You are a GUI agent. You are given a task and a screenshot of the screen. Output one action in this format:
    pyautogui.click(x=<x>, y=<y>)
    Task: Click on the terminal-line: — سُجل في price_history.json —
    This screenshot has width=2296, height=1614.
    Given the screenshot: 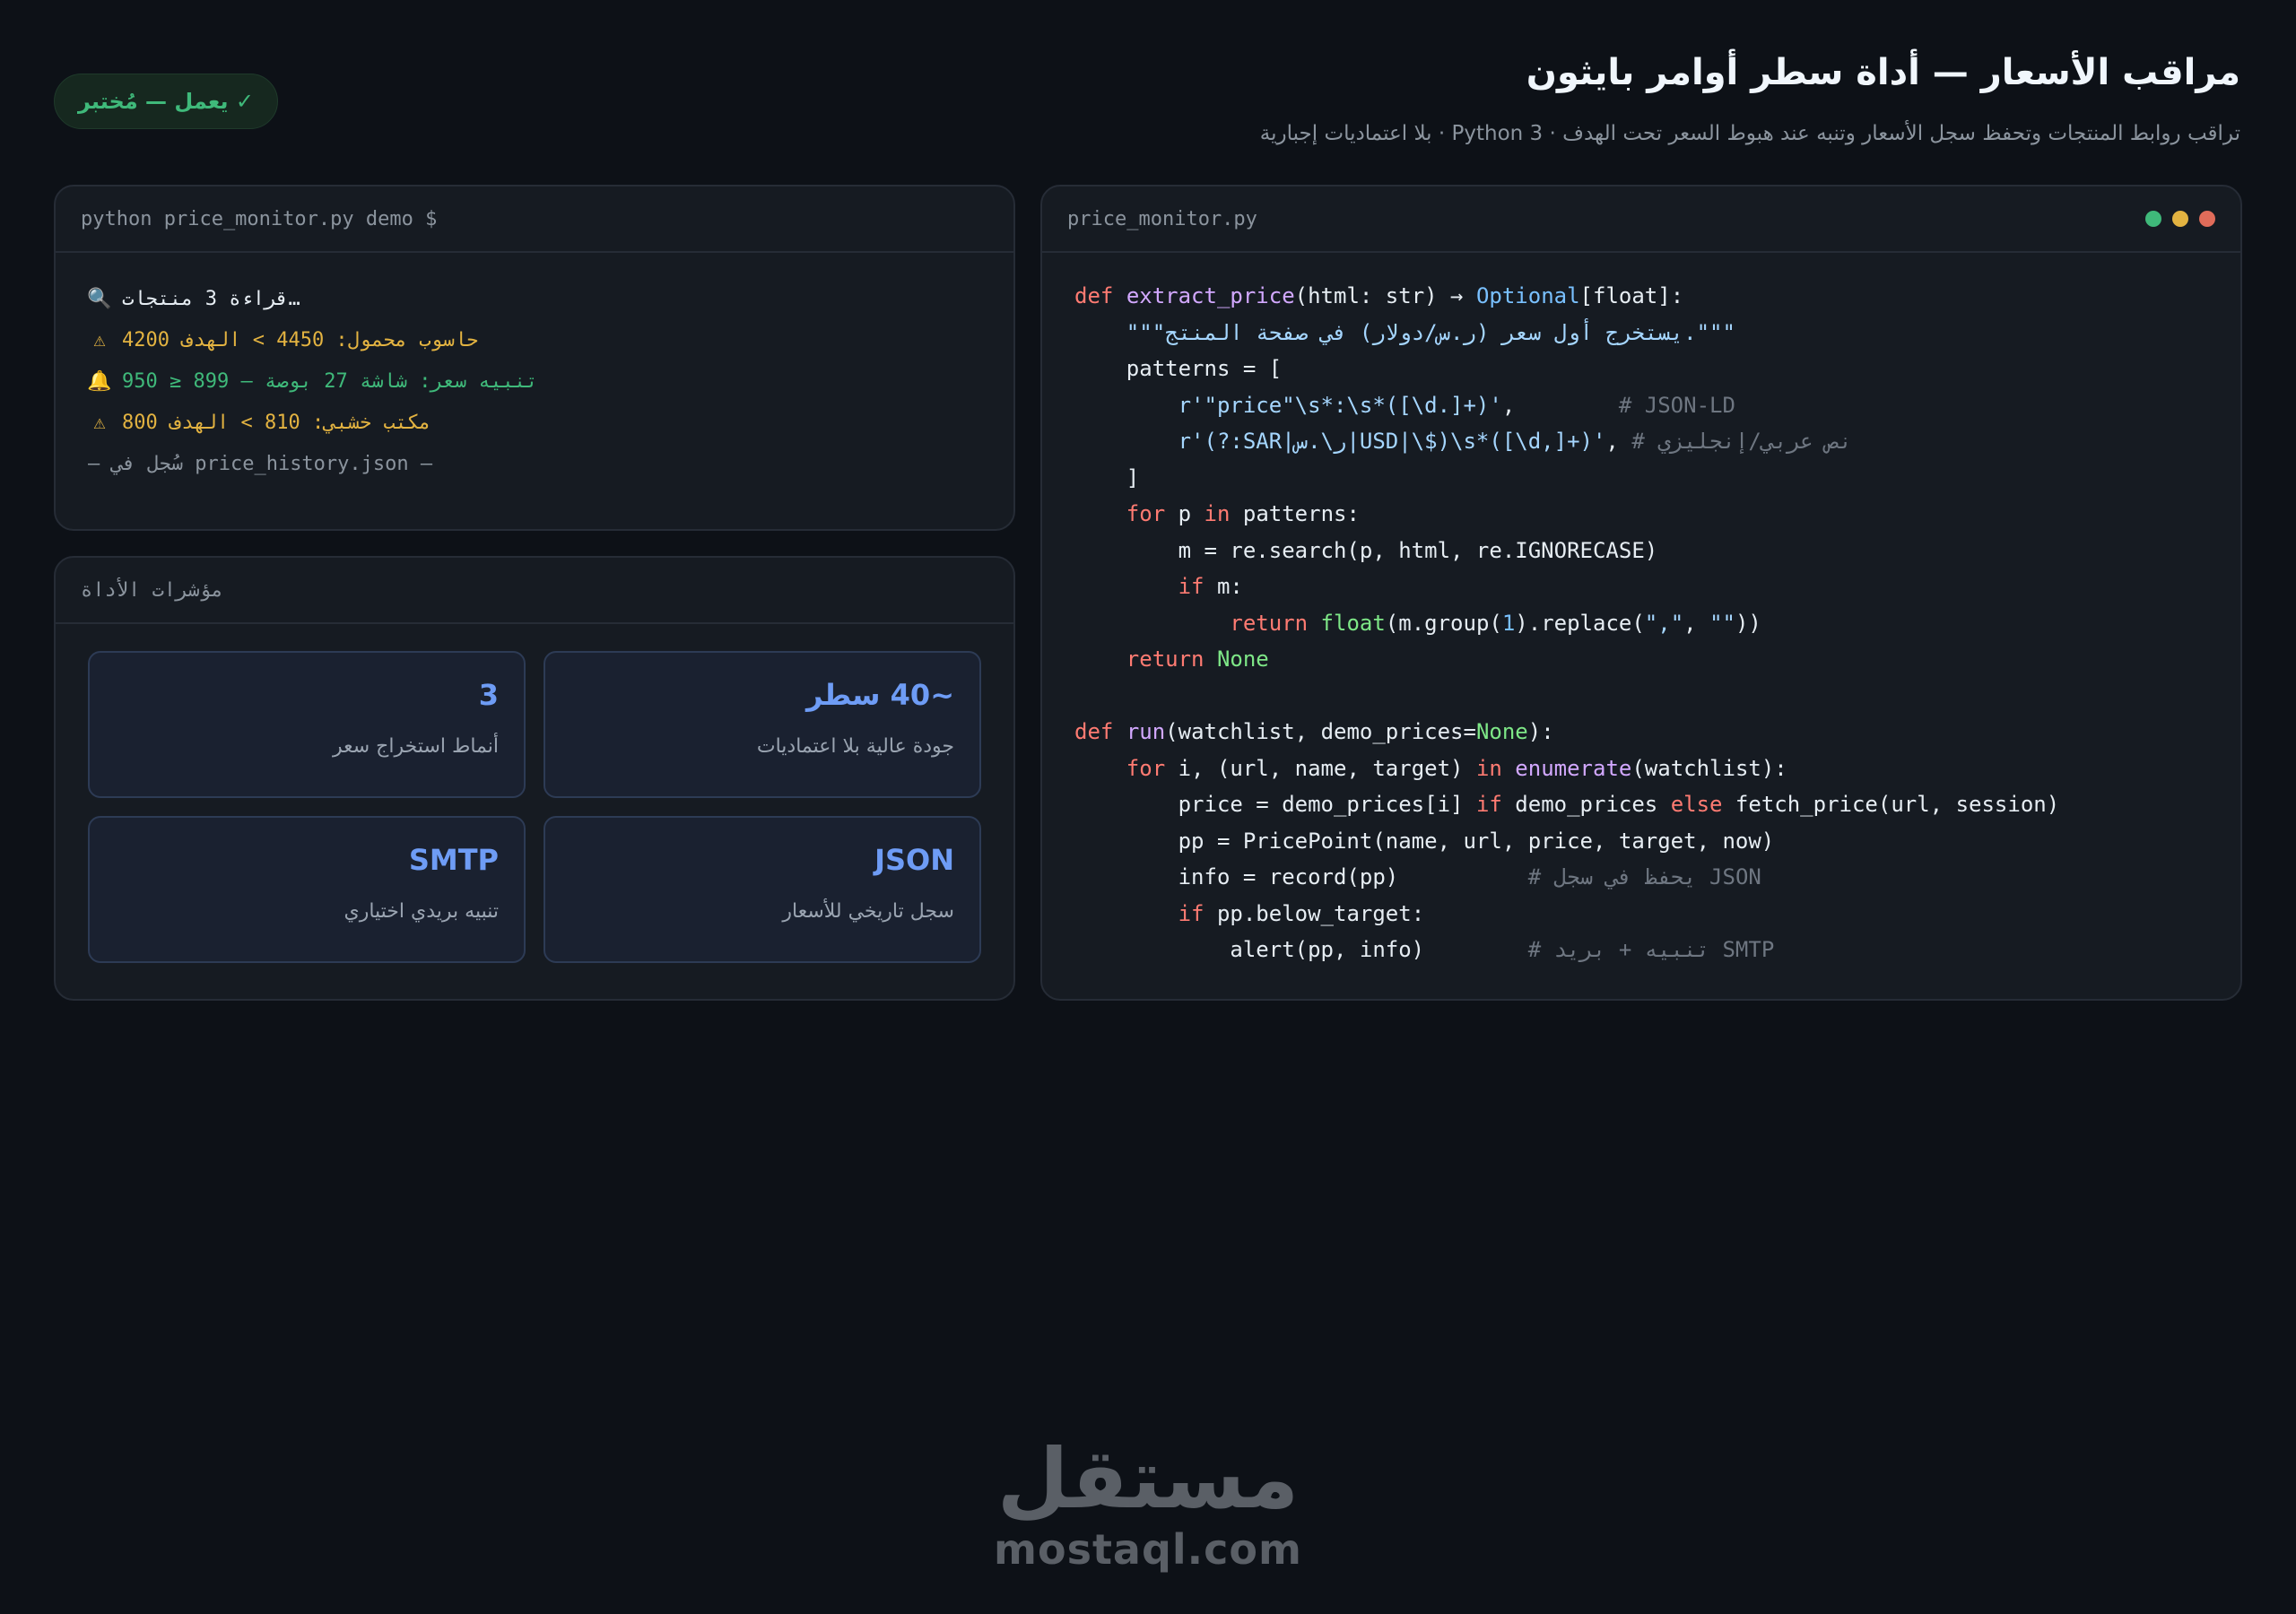 What is the action you would take?
    pyautogui.click(x=534, y=463)
    